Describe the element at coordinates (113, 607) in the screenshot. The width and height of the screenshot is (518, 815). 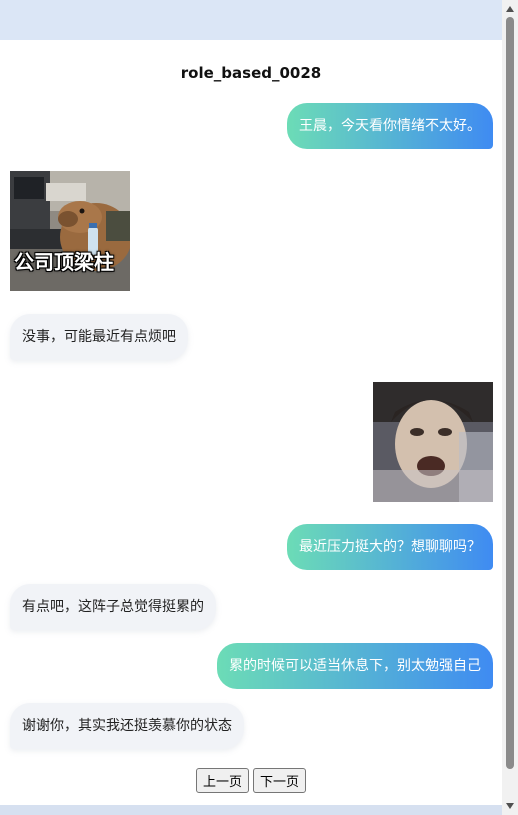
I see `message-bubble-other: 有点吧，这阵子总觉得挺累的` at that location.